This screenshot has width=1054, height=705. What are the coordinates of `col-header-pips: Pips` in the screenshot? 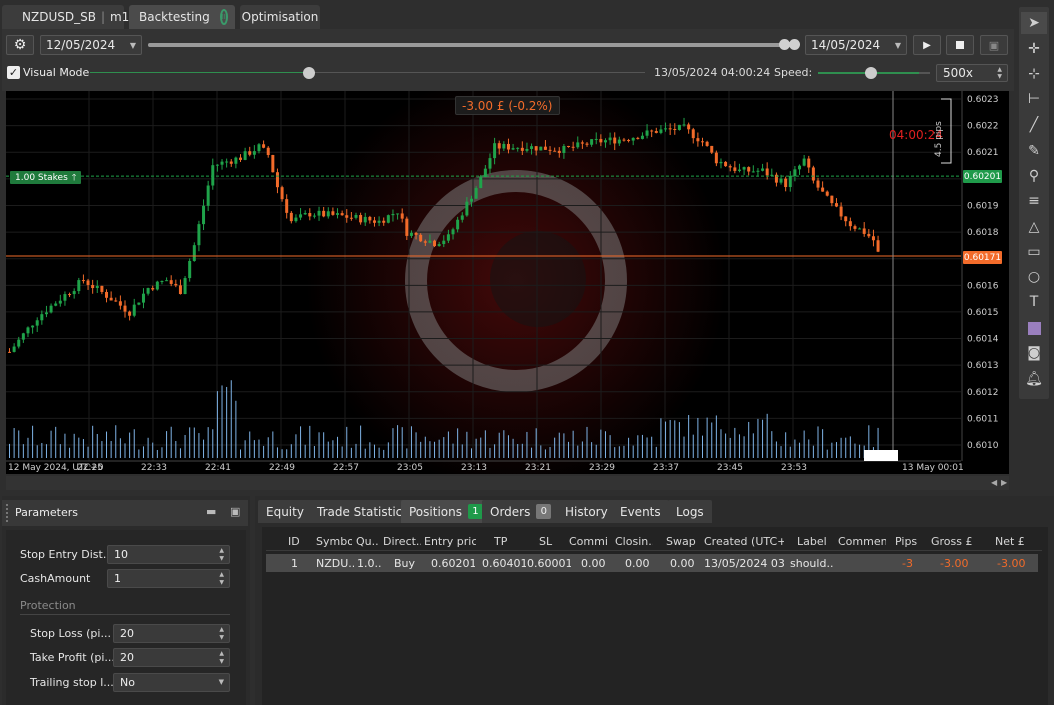 It's located at (907, 541).